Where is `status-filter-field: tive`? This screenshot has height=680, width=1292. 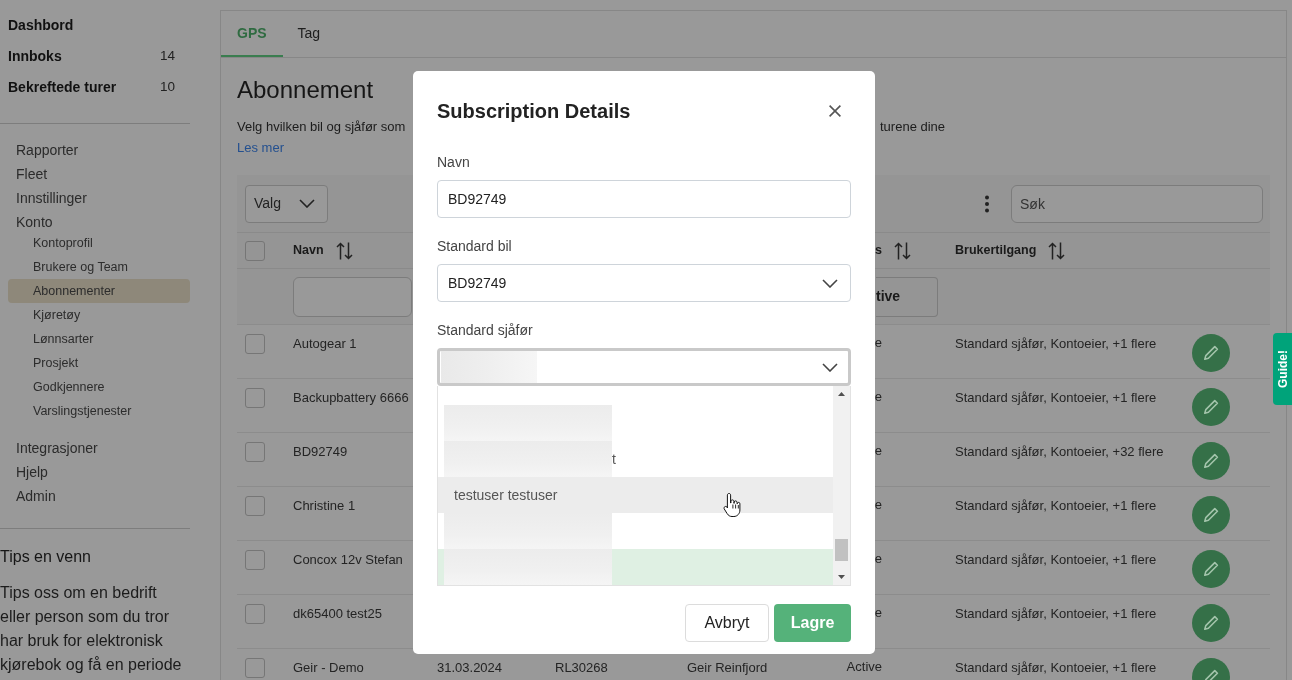
status-filter-field: tive is located at coordinates (907, 296).